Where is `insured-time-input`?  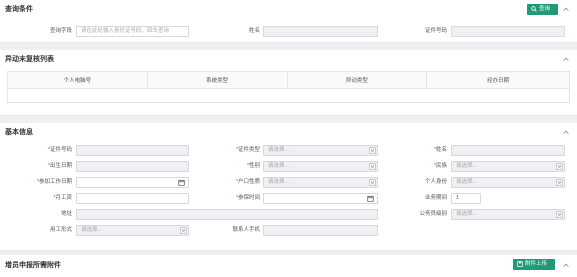
insured-time-input is located at coordinates (320, 198).